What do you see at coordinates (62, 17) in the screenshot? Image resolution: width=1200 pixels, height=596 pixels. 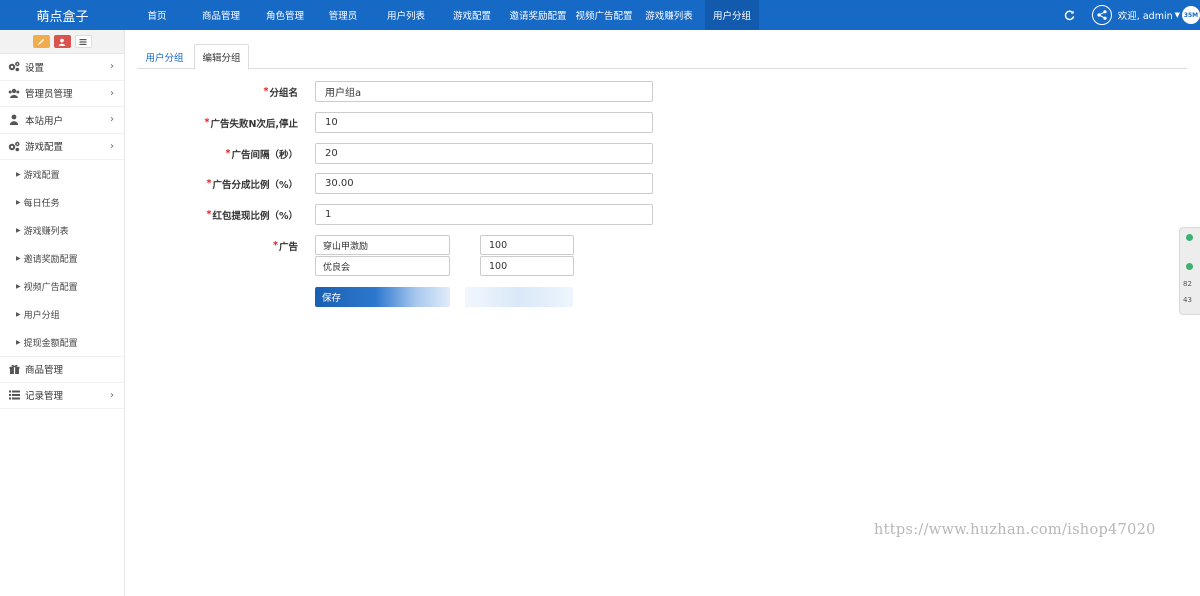 I see `app-title: 萌点盒子` at bounding box center [62, 17].